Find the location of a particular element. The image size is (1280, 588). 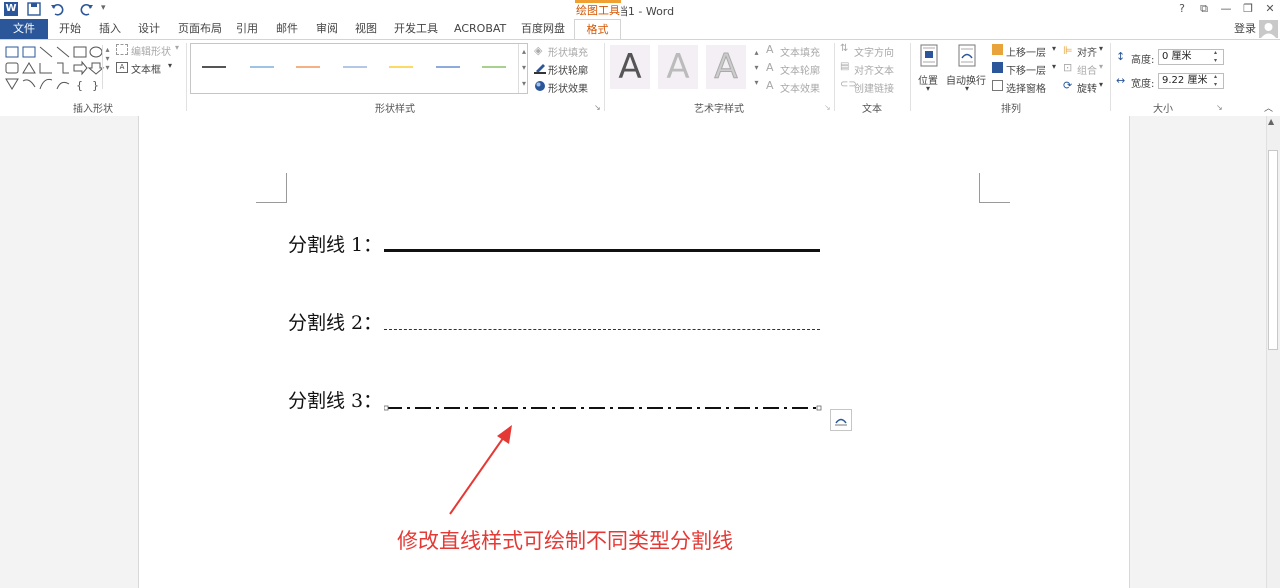

height-spinner: ▴ ▾ is located at coordinates (1215, 57).